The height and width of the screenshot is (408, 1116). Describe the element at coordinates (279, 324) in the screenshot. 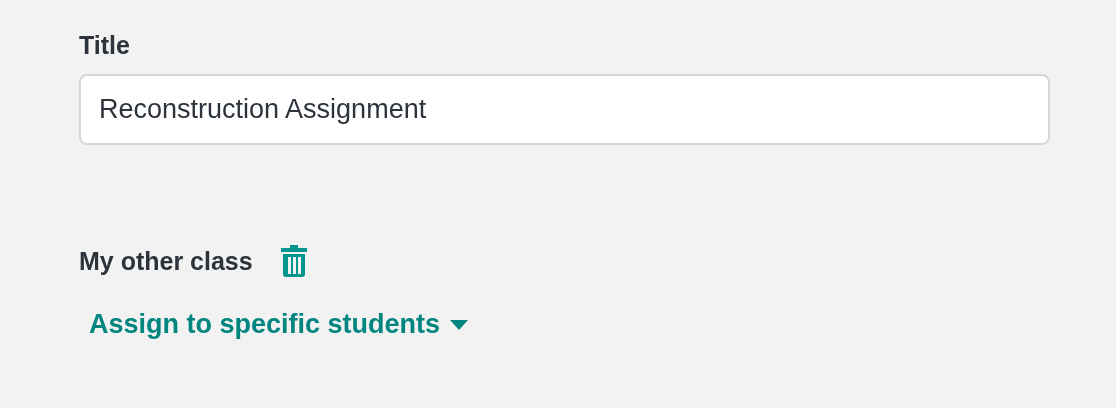

I see `assign-dropdown-link: Assign to specific students` at that location.